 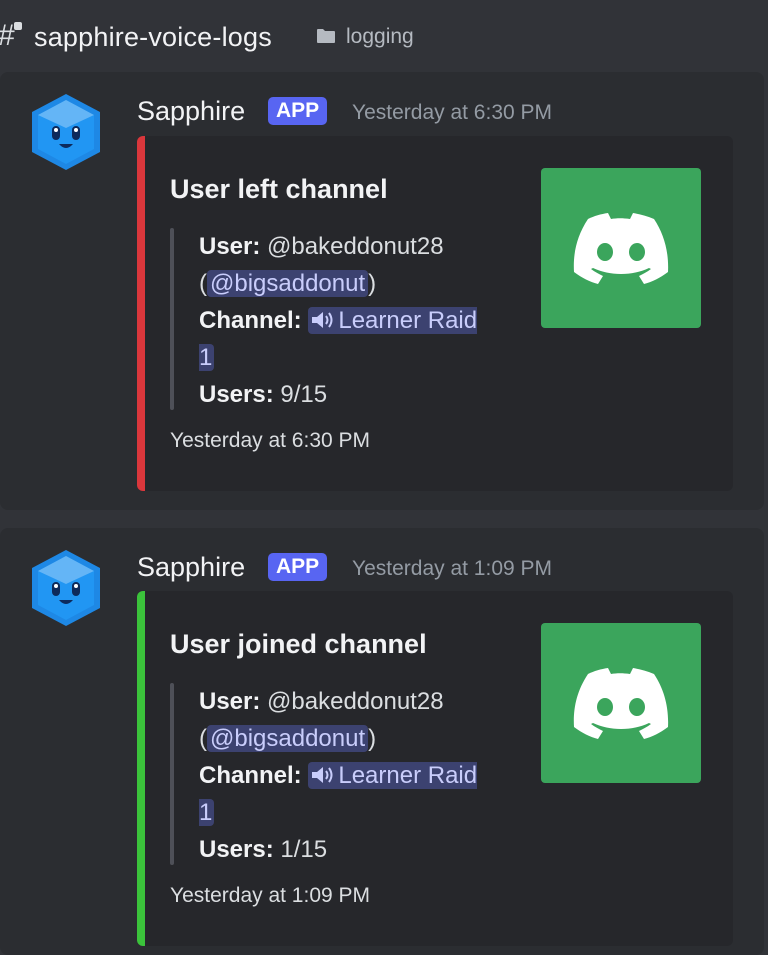 What do you see at coordinates (304, 394) in the screenshot?
I see `users-value: 9/15` at bounding box center [304, 394].